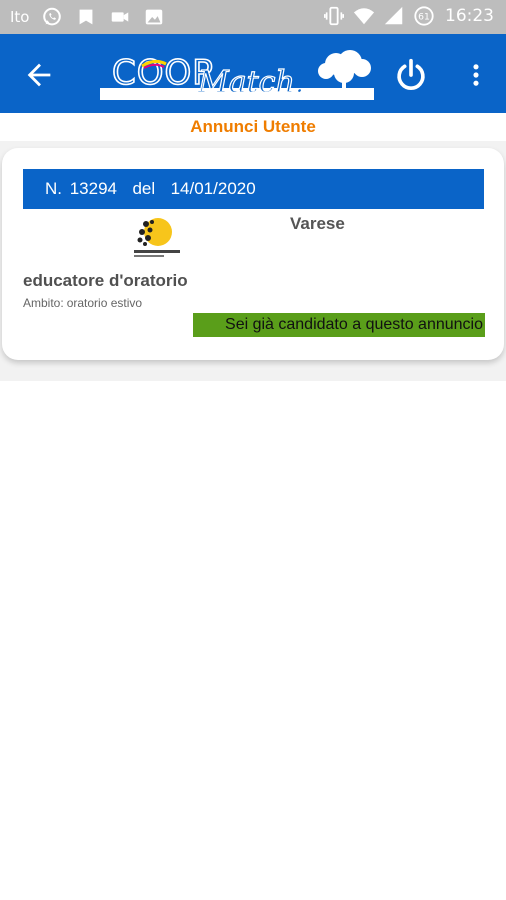 This screenshot has width=506, height=900. What do you see at coordinates (213, 188) in the screenshot?
I see `listing-date: 14/01/2020` at bounding box center [213, 188].